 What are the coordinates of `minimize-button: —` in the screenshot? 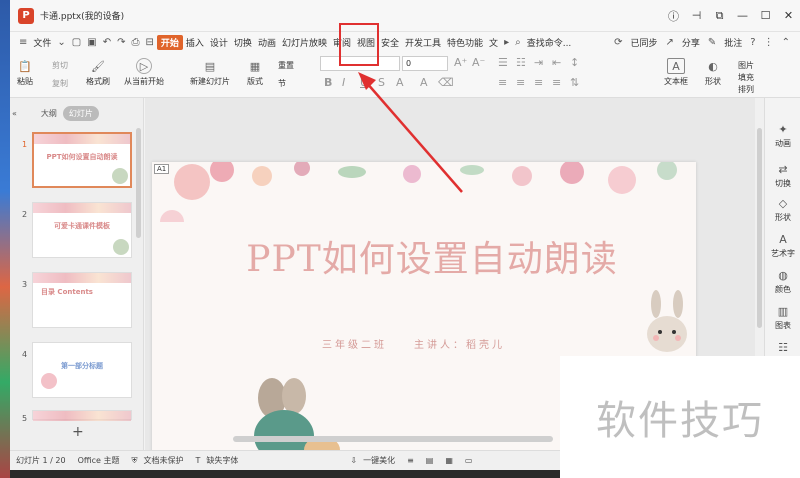 It's located at (742, 15).